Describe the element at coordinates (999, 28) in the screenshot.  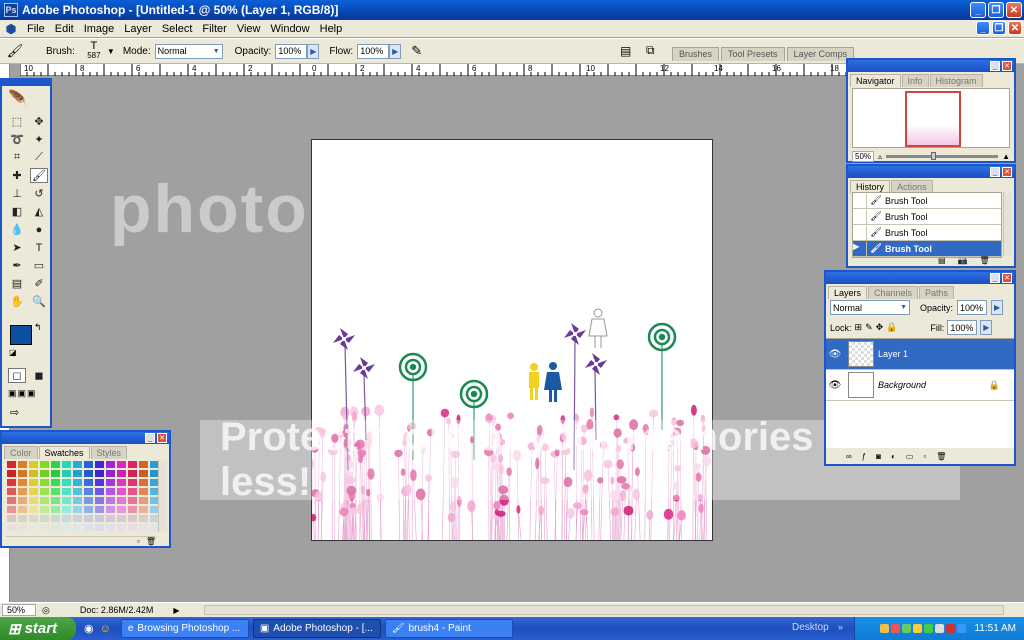
I see `doc-restore-button: ❐` at that location.